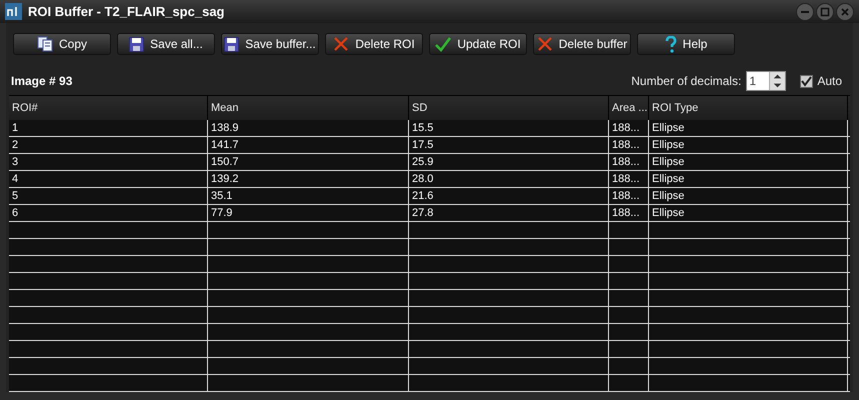  What do you see at coordinates (670, 44) in the screenshot?
I see `question-mark-icon` at bounding box center [670, 44].